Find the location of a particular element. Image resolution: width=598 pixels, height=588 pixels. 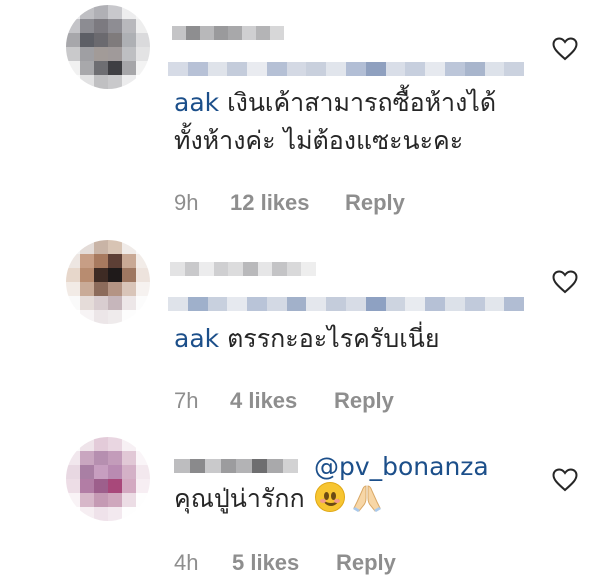

timestamp: 7h is located at coordinates (186, 400).